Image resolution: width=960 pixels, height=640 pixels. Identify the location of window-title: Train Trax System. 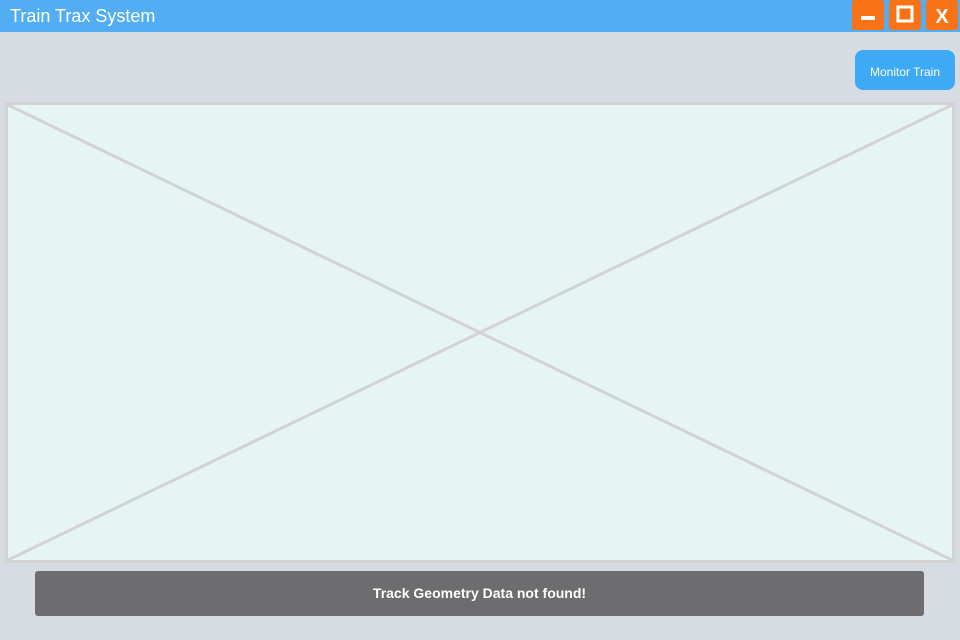
(83, 16).